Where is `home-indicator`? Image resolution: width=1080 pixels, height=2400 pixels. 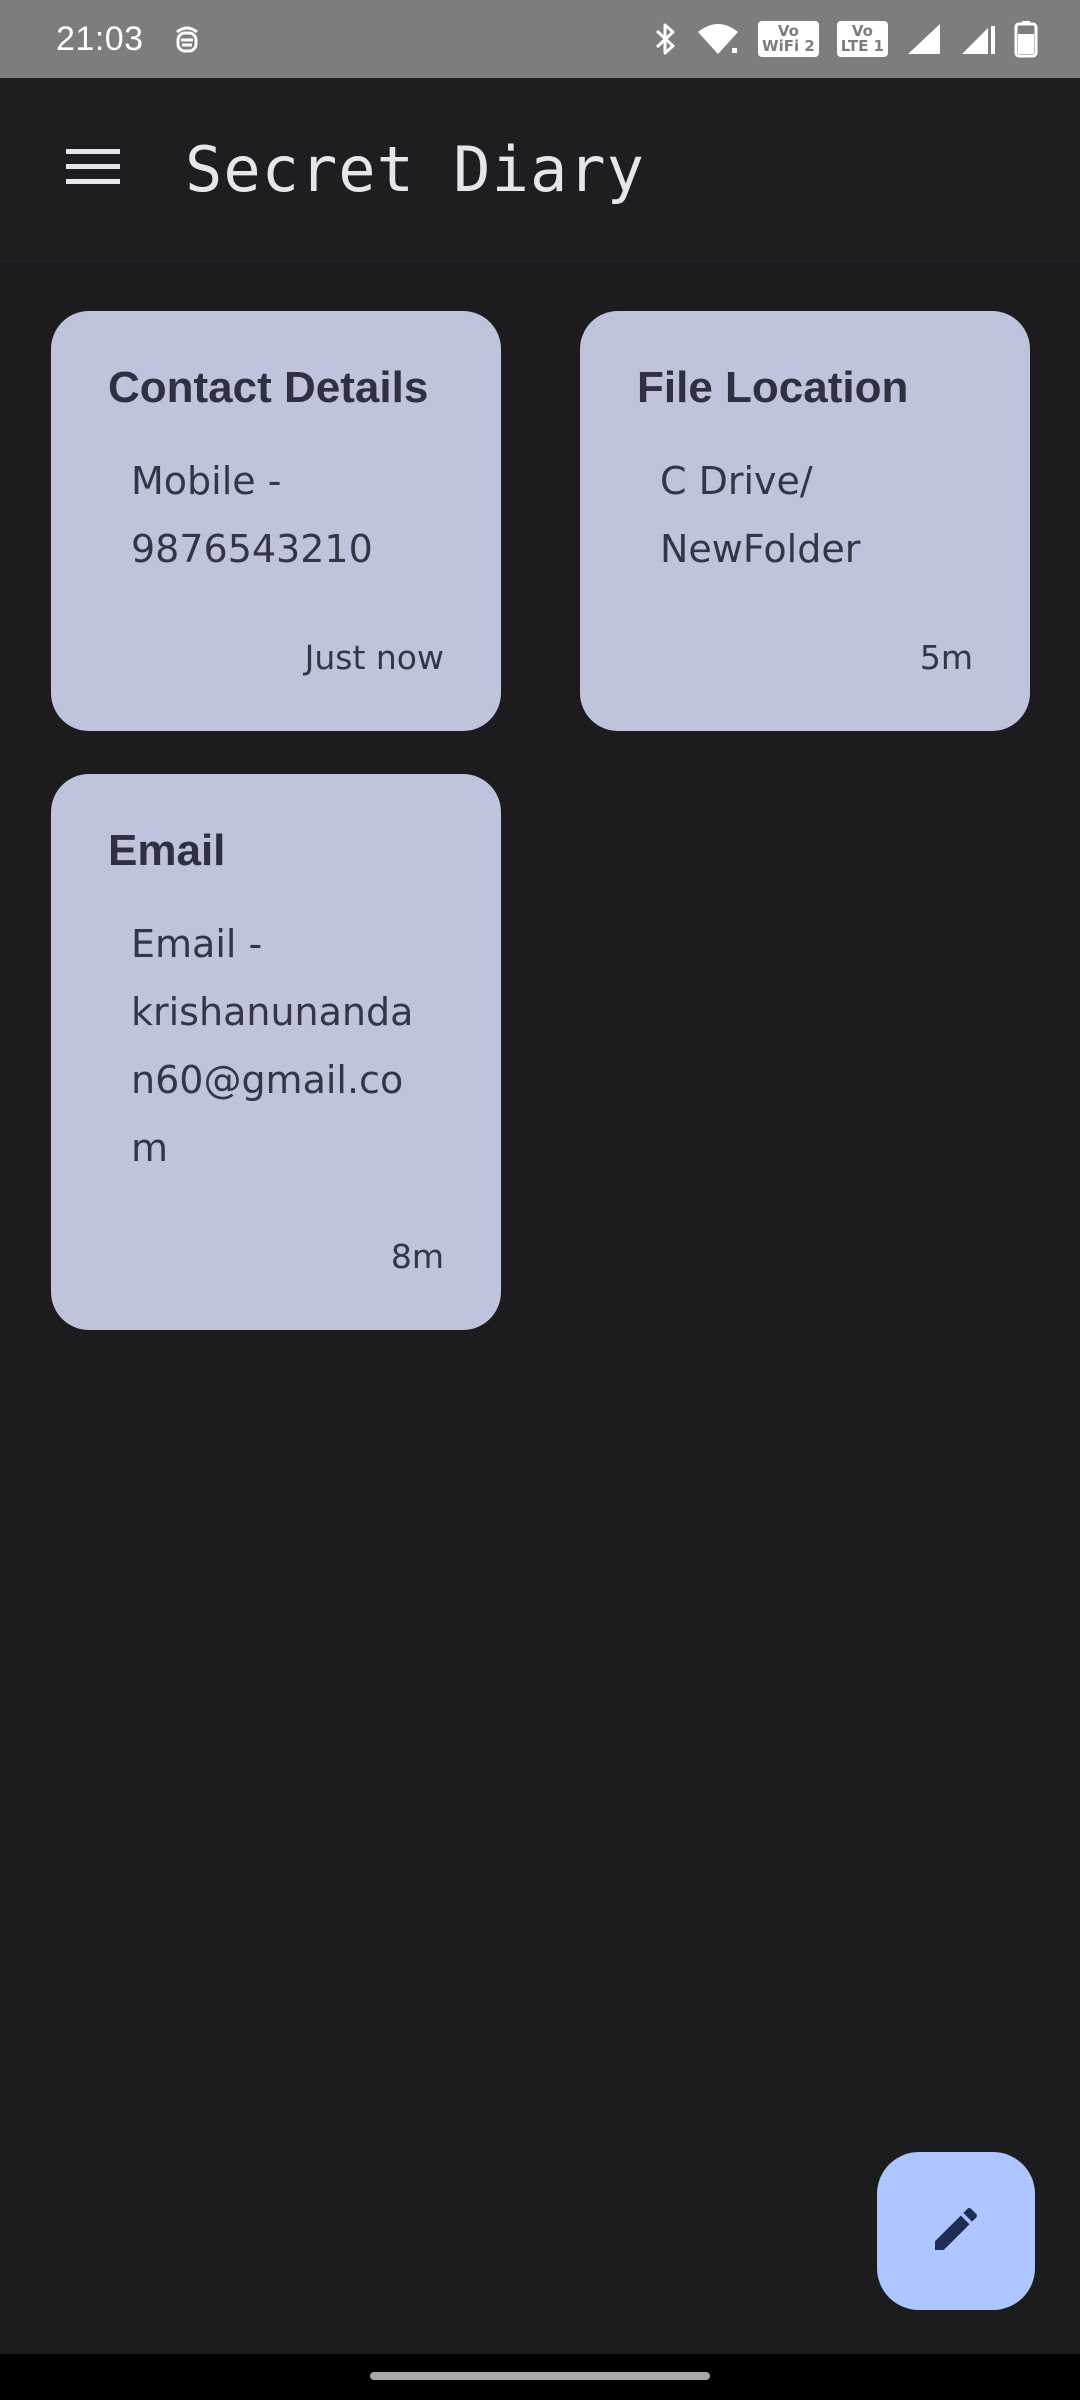 home-indicator is located at coordinates (540, 2376).